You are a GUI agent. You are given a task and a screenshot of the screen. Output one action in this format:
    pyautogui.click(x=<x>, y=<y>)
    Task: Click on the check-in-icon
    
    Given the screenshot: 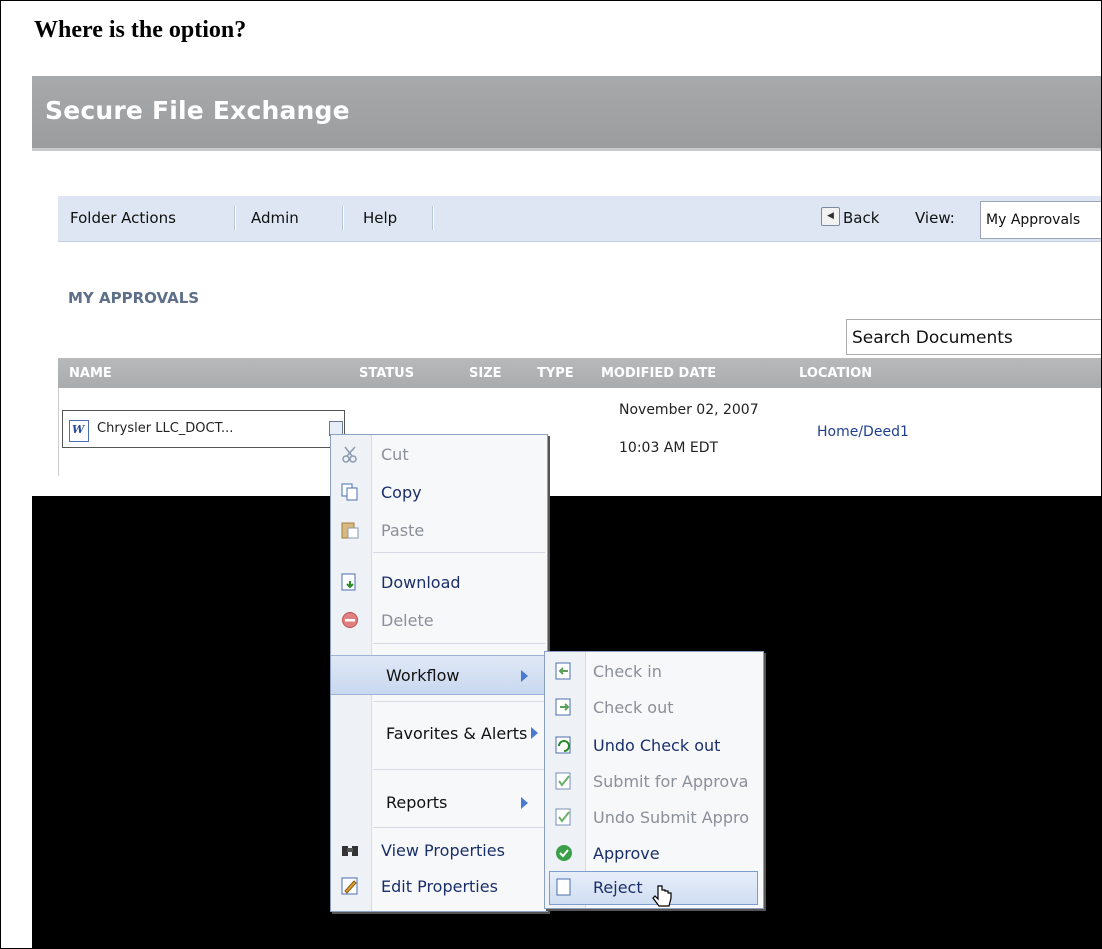 What is the action you would take?
    pyautogui.click(x=564, y=671)
    